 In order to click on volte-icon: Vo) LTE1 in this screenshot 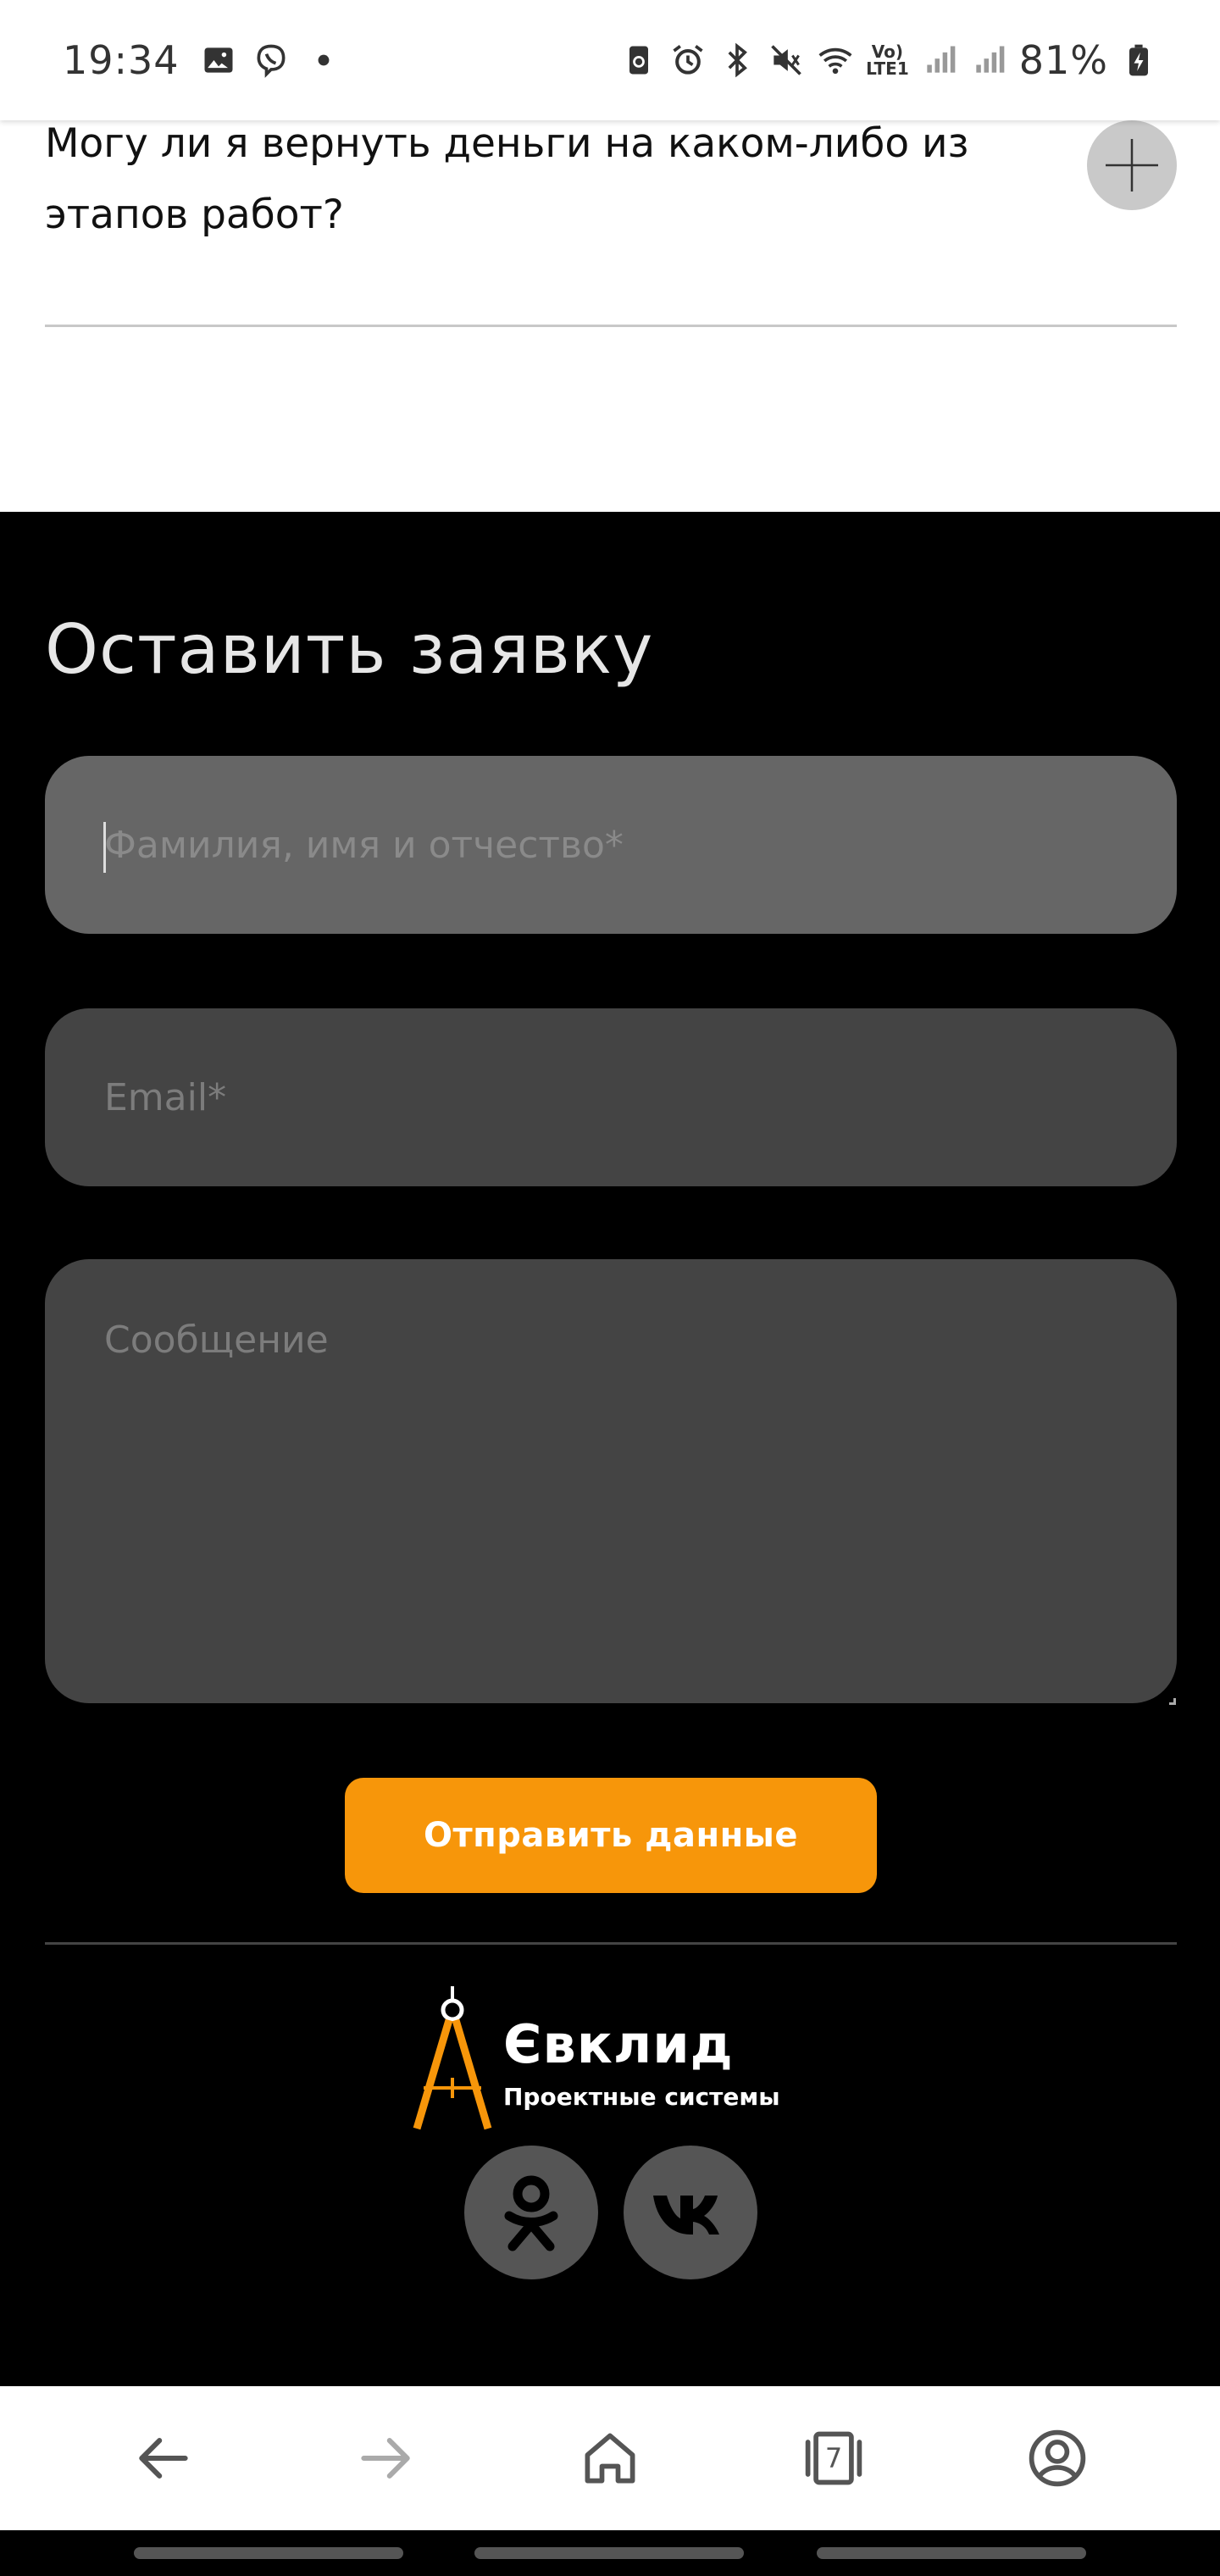, I will do `click(887, 60)`.